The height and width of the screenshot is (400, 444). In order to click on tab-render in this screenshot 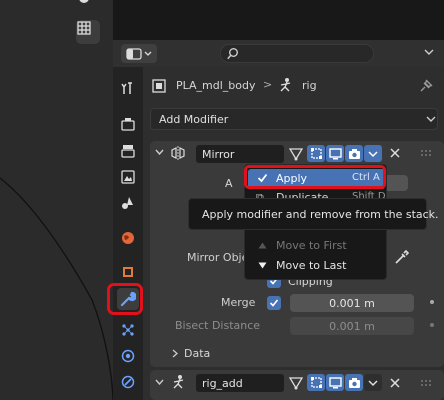, I will do `click(128, 124)`.